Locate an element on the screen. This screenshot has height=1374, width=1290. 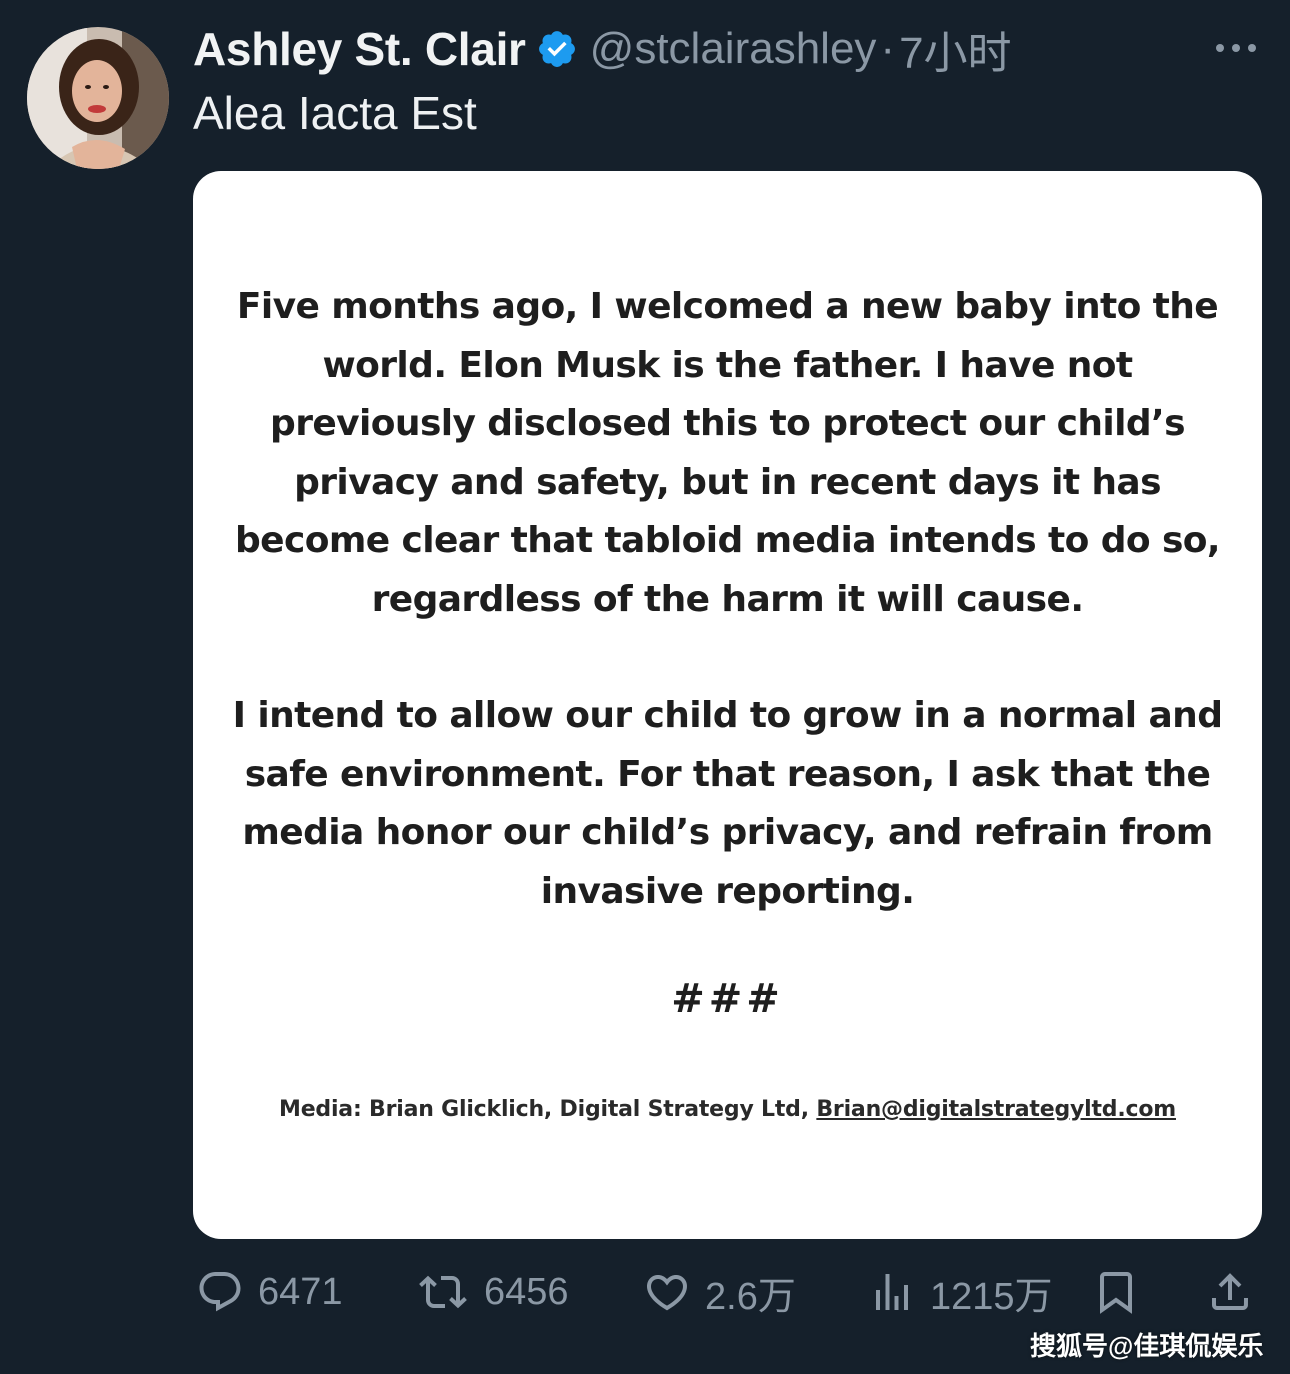
reply-count: 6471 is located at coordinates (300, 1291).